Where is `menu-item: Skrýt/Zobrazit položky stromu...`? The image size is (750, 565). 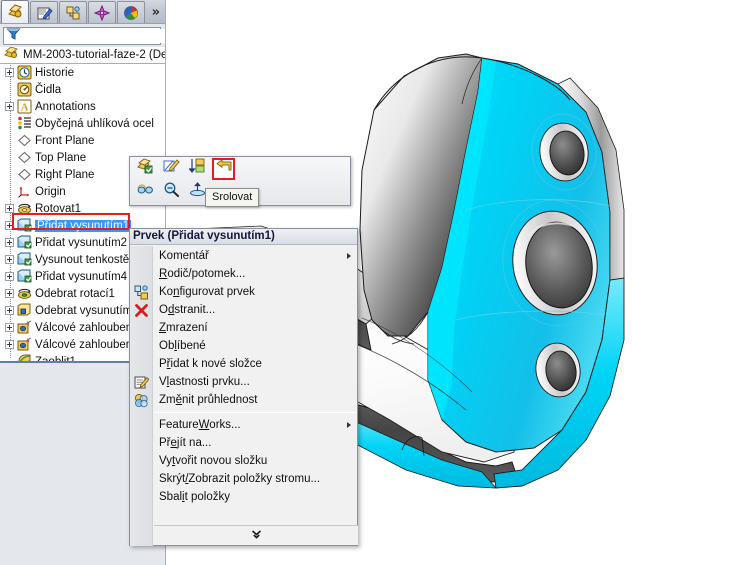 menu-item: Skrýt/Zobrazit položky stromu... is located at coordinates (243, 479).